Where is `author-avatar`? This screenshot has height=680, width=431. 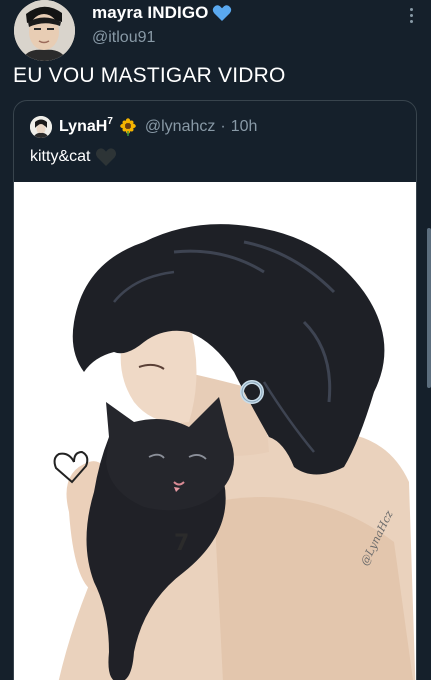
author-avatar is located at coordinates (44, 30).